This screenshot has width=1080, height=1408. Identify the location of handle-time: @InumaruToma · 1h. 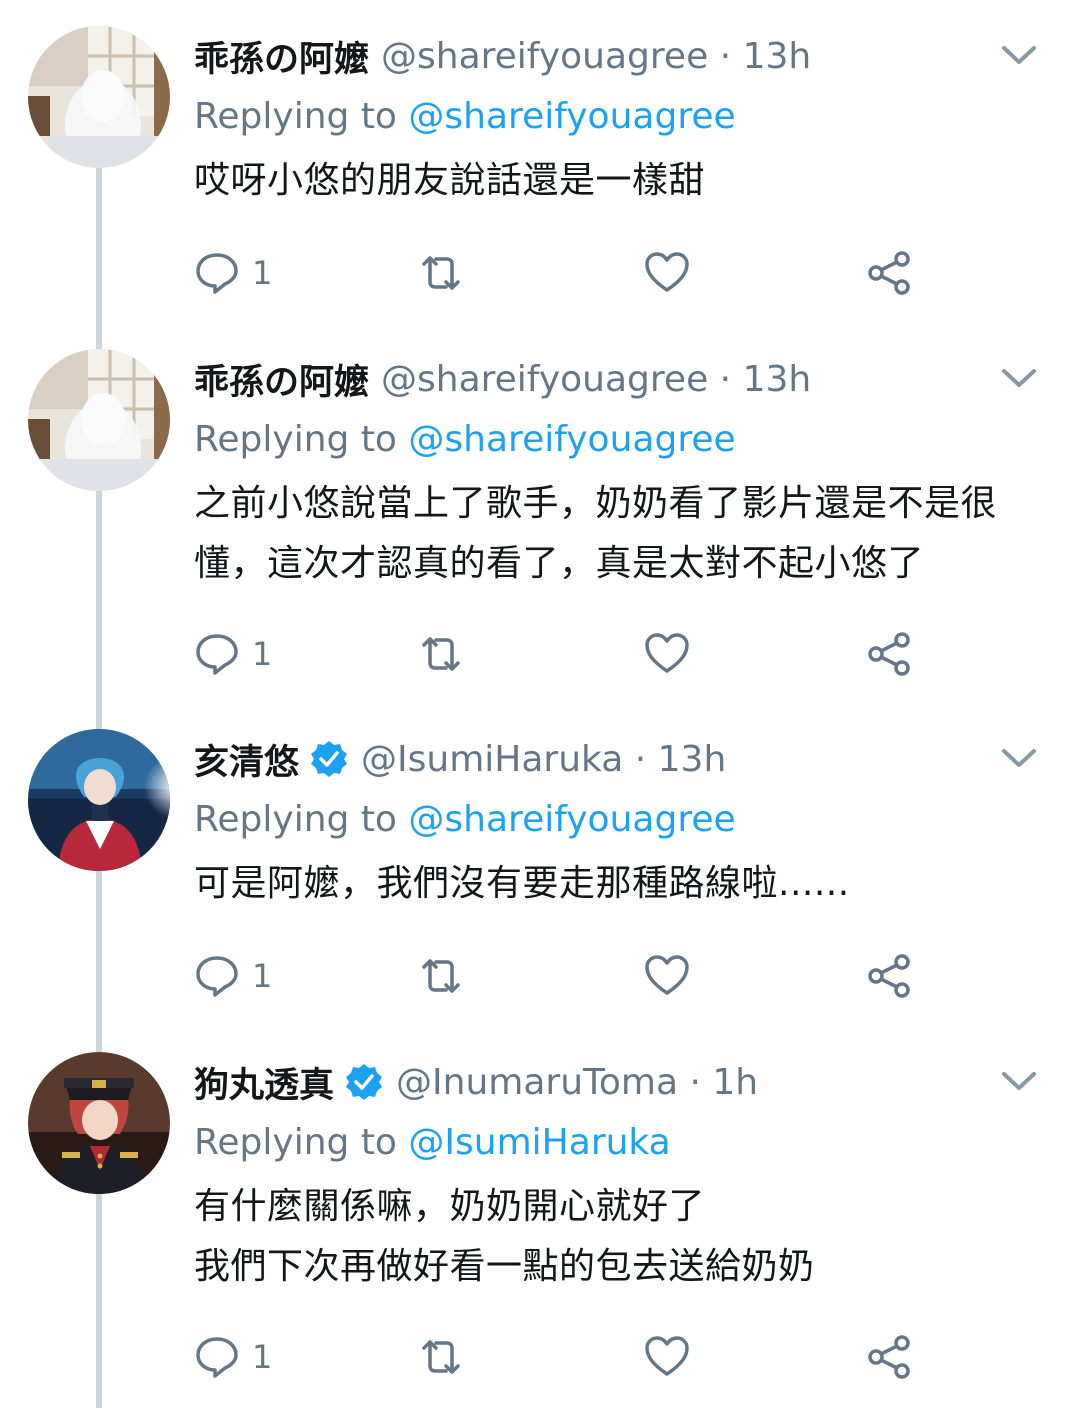
(577, 1082).